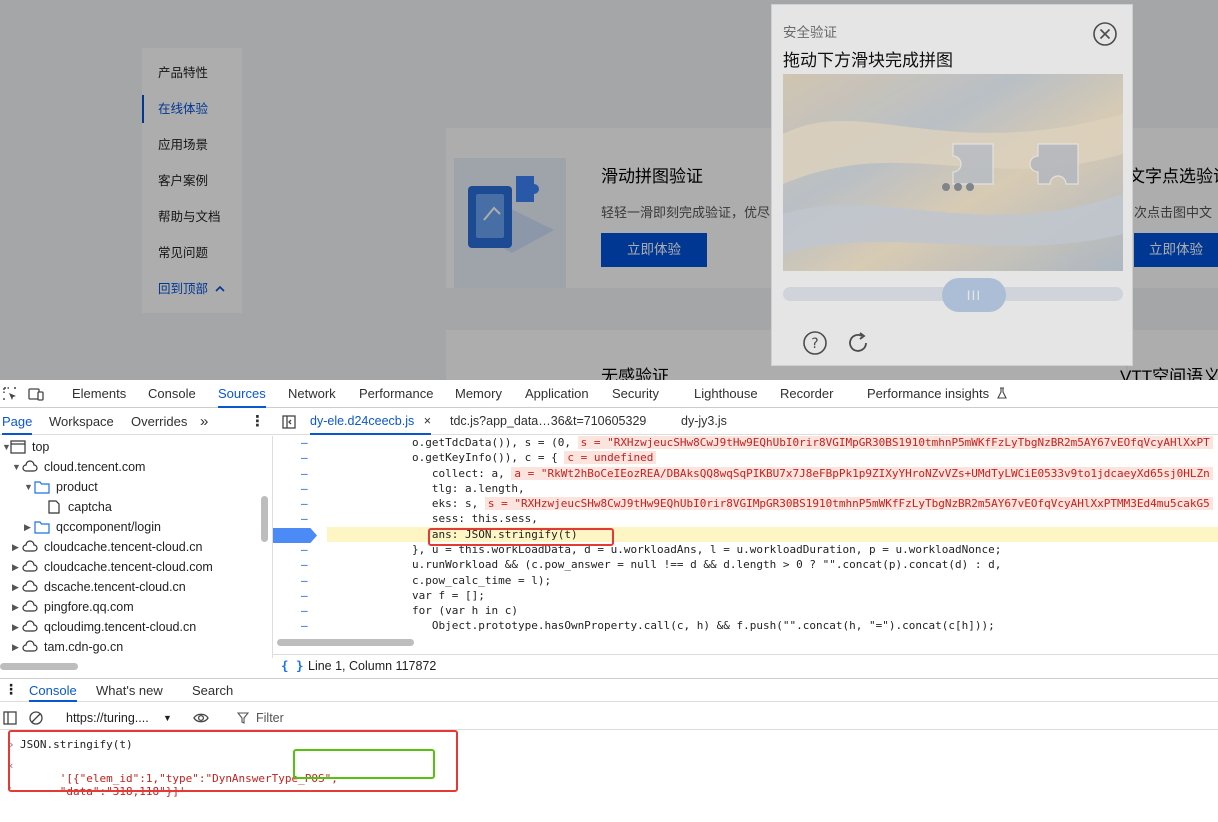 The height and width of the screenshot is (822, 1218). I want to click on captcha-dialog: 安全验证 拖动下方滑块完成拼图 III ?, so click(952, 185).